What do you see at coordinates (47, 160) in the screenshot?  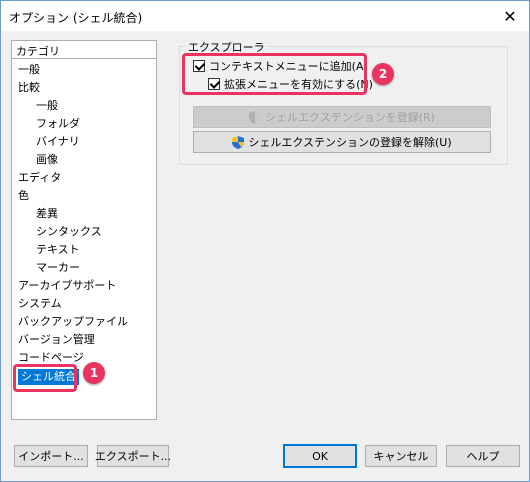 I see `tree-item-image: 画像` at bounding box center [47, 160].